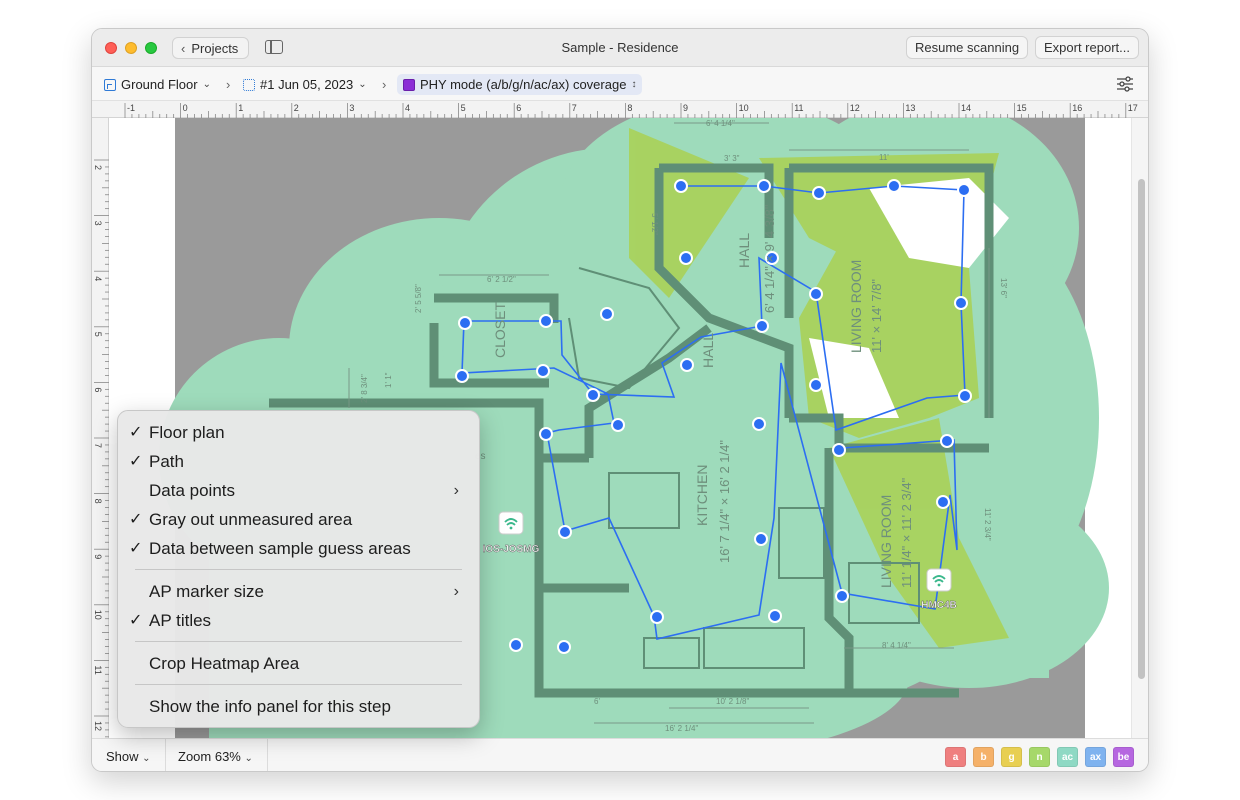 The height and width of the screenshot is (800, 1240). Describe the element at coordinates (129, 755) in the screenshot. I see `show-menu-button: Show ⌄` at that location.